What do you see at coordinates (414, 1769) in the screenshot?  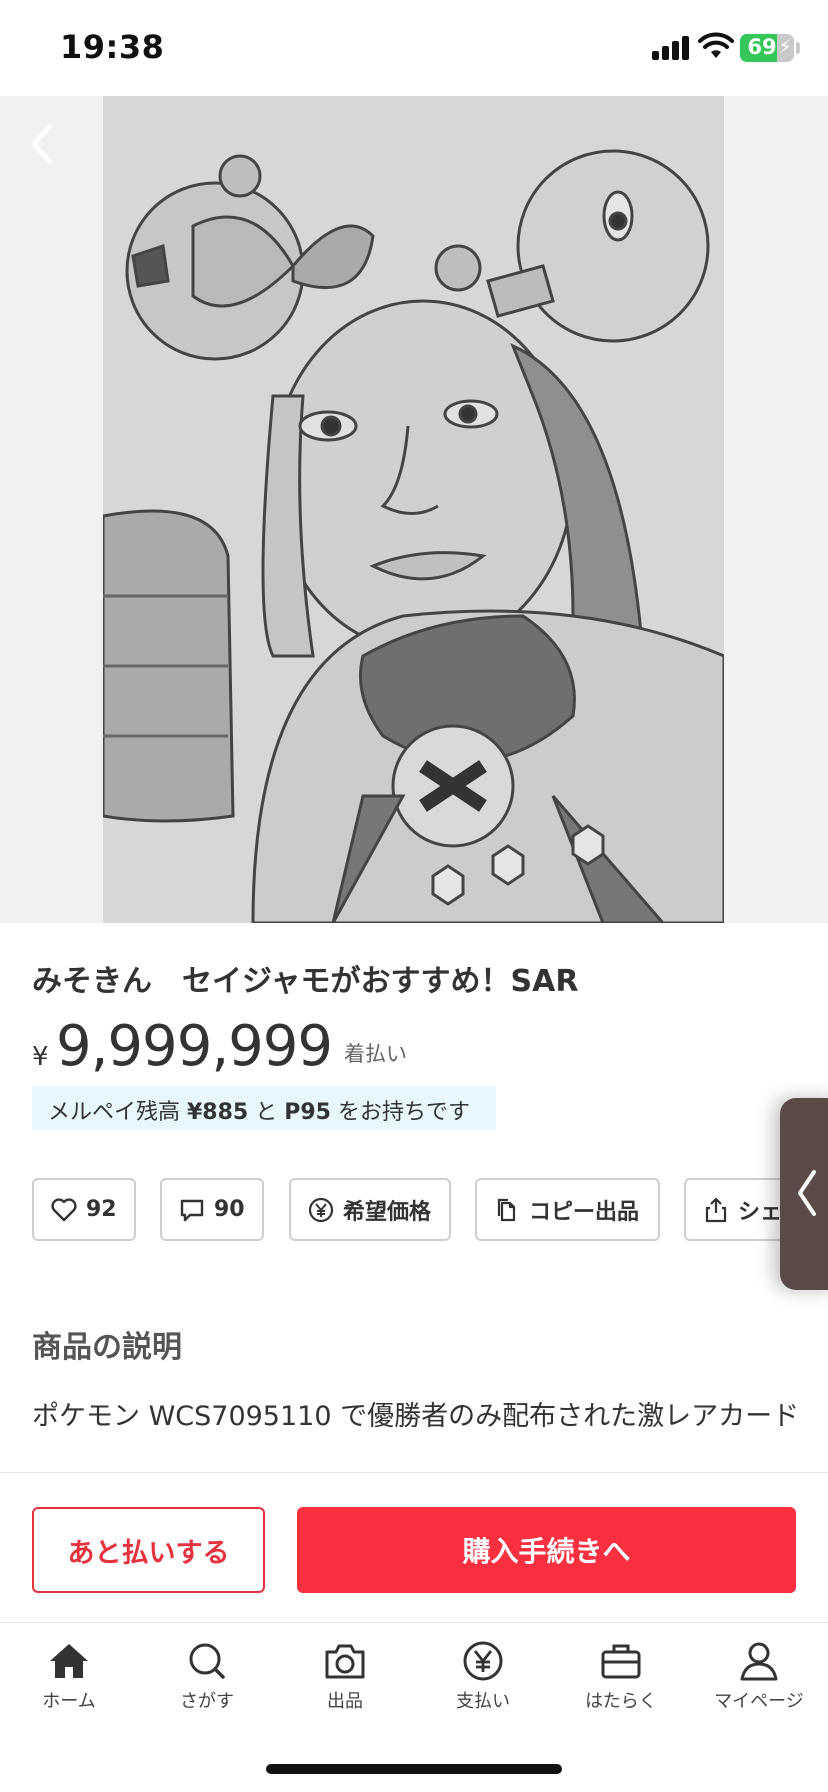 I see `home-indicator` at bounding box center [414, 1769].